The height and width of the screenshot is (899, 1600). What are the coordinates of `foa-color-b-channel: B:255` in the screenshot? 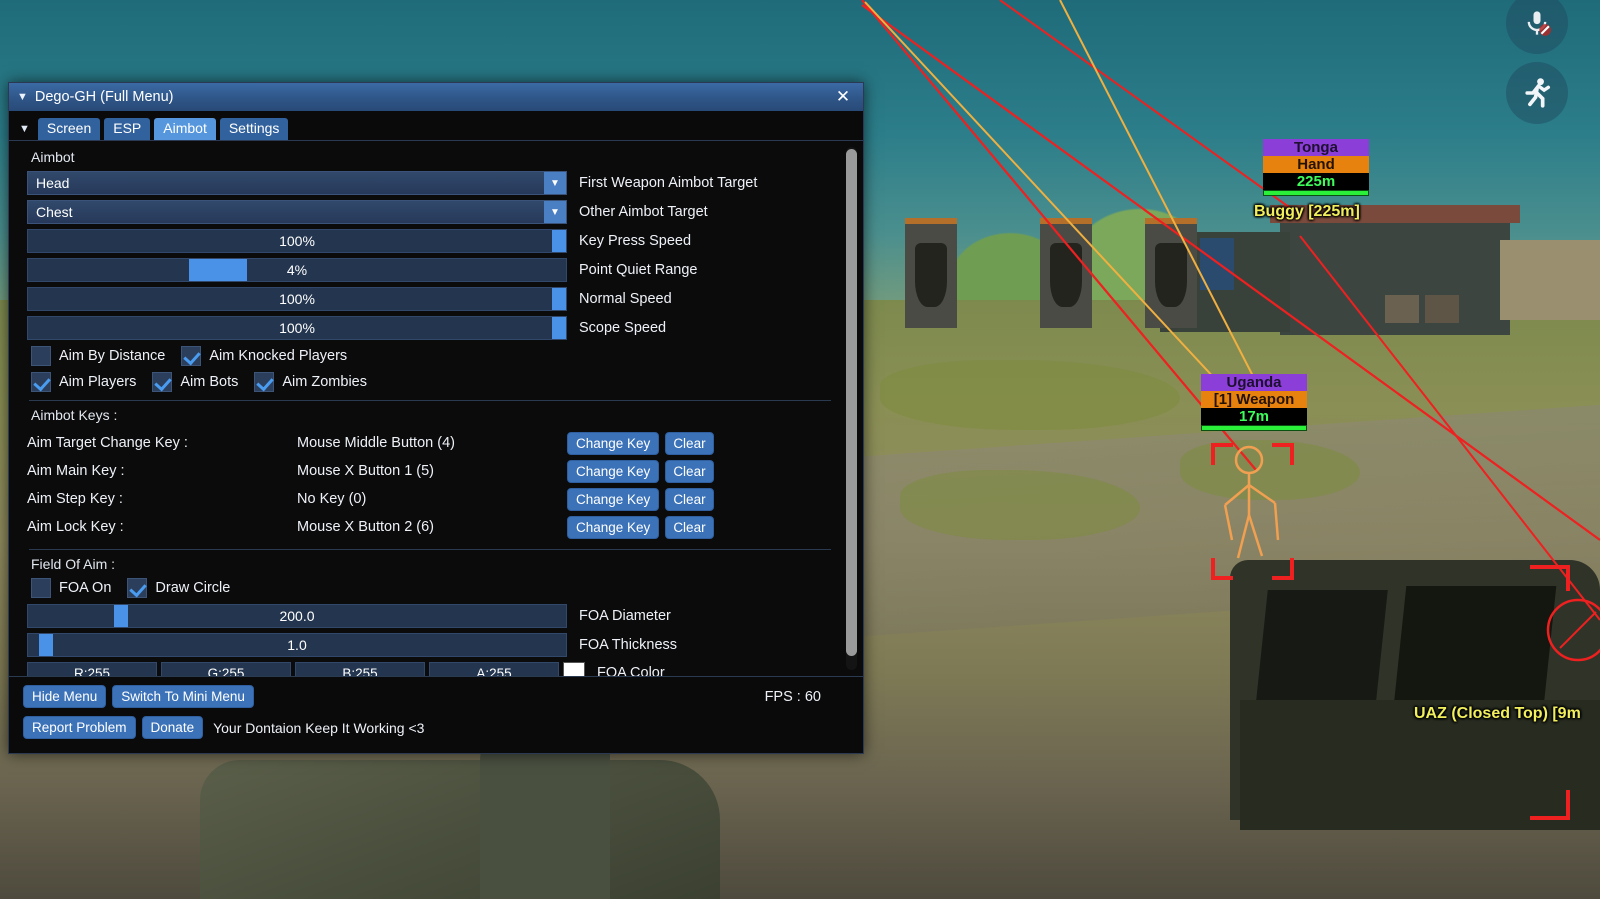 It's located at (360, 669).